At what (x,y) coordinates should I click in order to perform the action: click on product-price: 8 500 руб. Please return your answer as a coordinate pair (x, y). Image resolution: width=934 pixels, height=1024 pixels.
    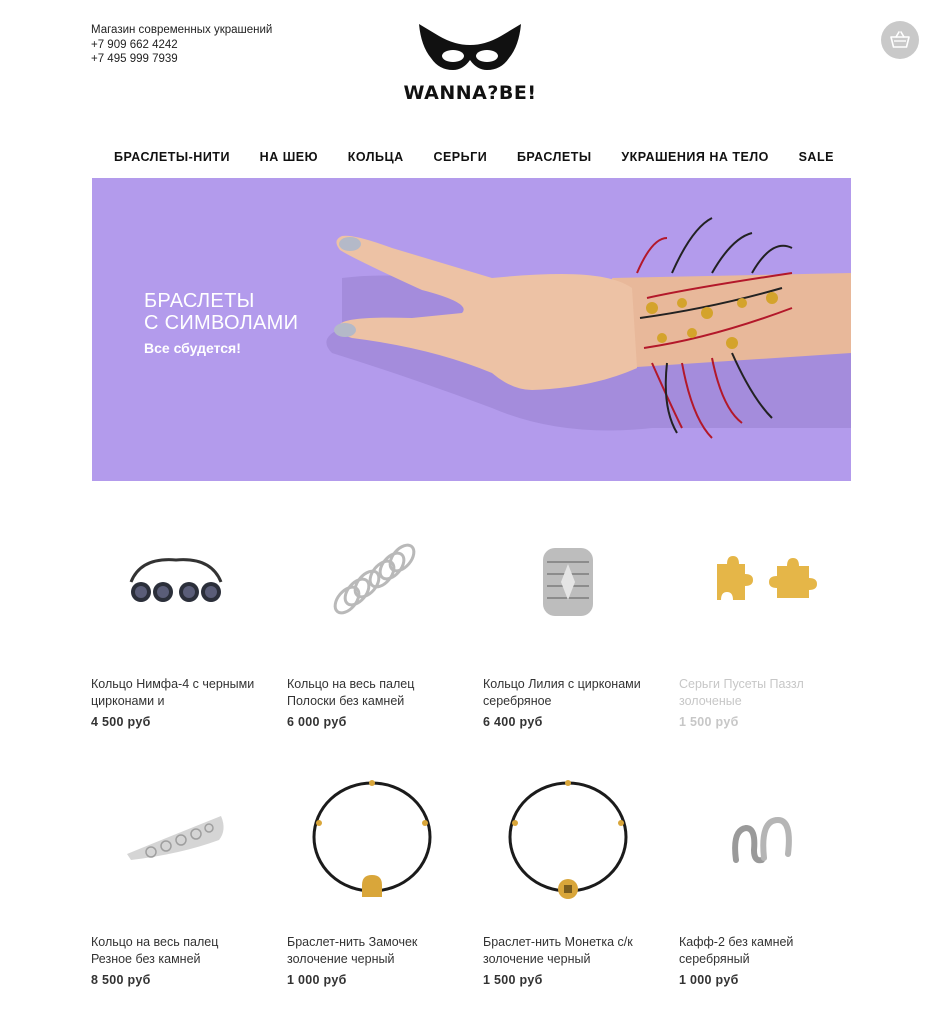
    Looking at the image, I should click on (121, 980).